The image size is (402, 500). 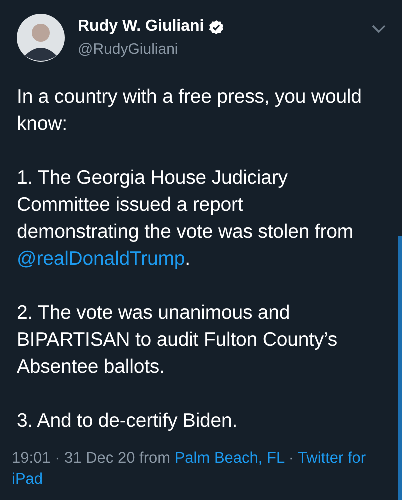 What do you see at coordinates (178, 340) in the screenshot?
I see `tweet-paragraph: 2. The vote was unanimous and BIPARTISAN to audit Fulton County’s Absentee ballots.` at bounding box center [178, 340].